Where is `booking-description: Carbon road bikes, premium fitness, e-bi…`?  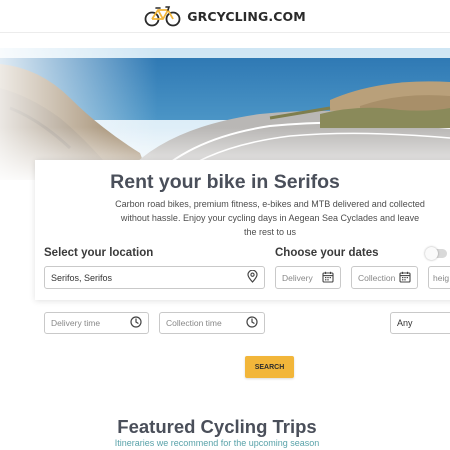 booking-description: Carbon road bikes, premium fitness, e-bi… is located at coordinates (270, 218).